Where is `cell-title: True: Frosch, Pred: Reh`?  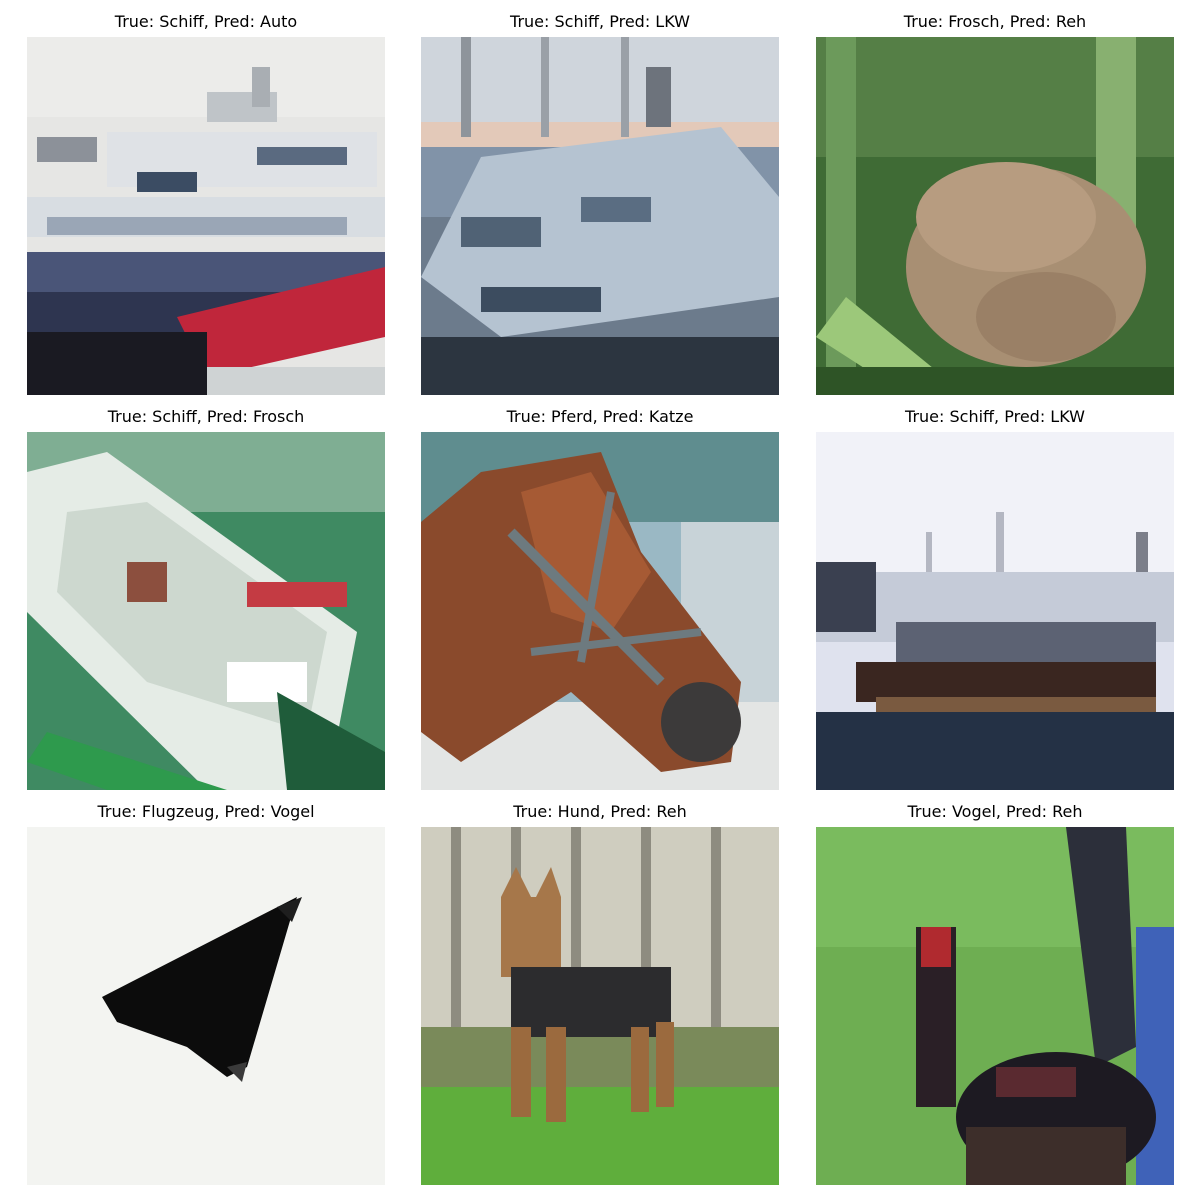 cell-title: True: Frosch, Pred: Reh is located at coordinates (995, 21).